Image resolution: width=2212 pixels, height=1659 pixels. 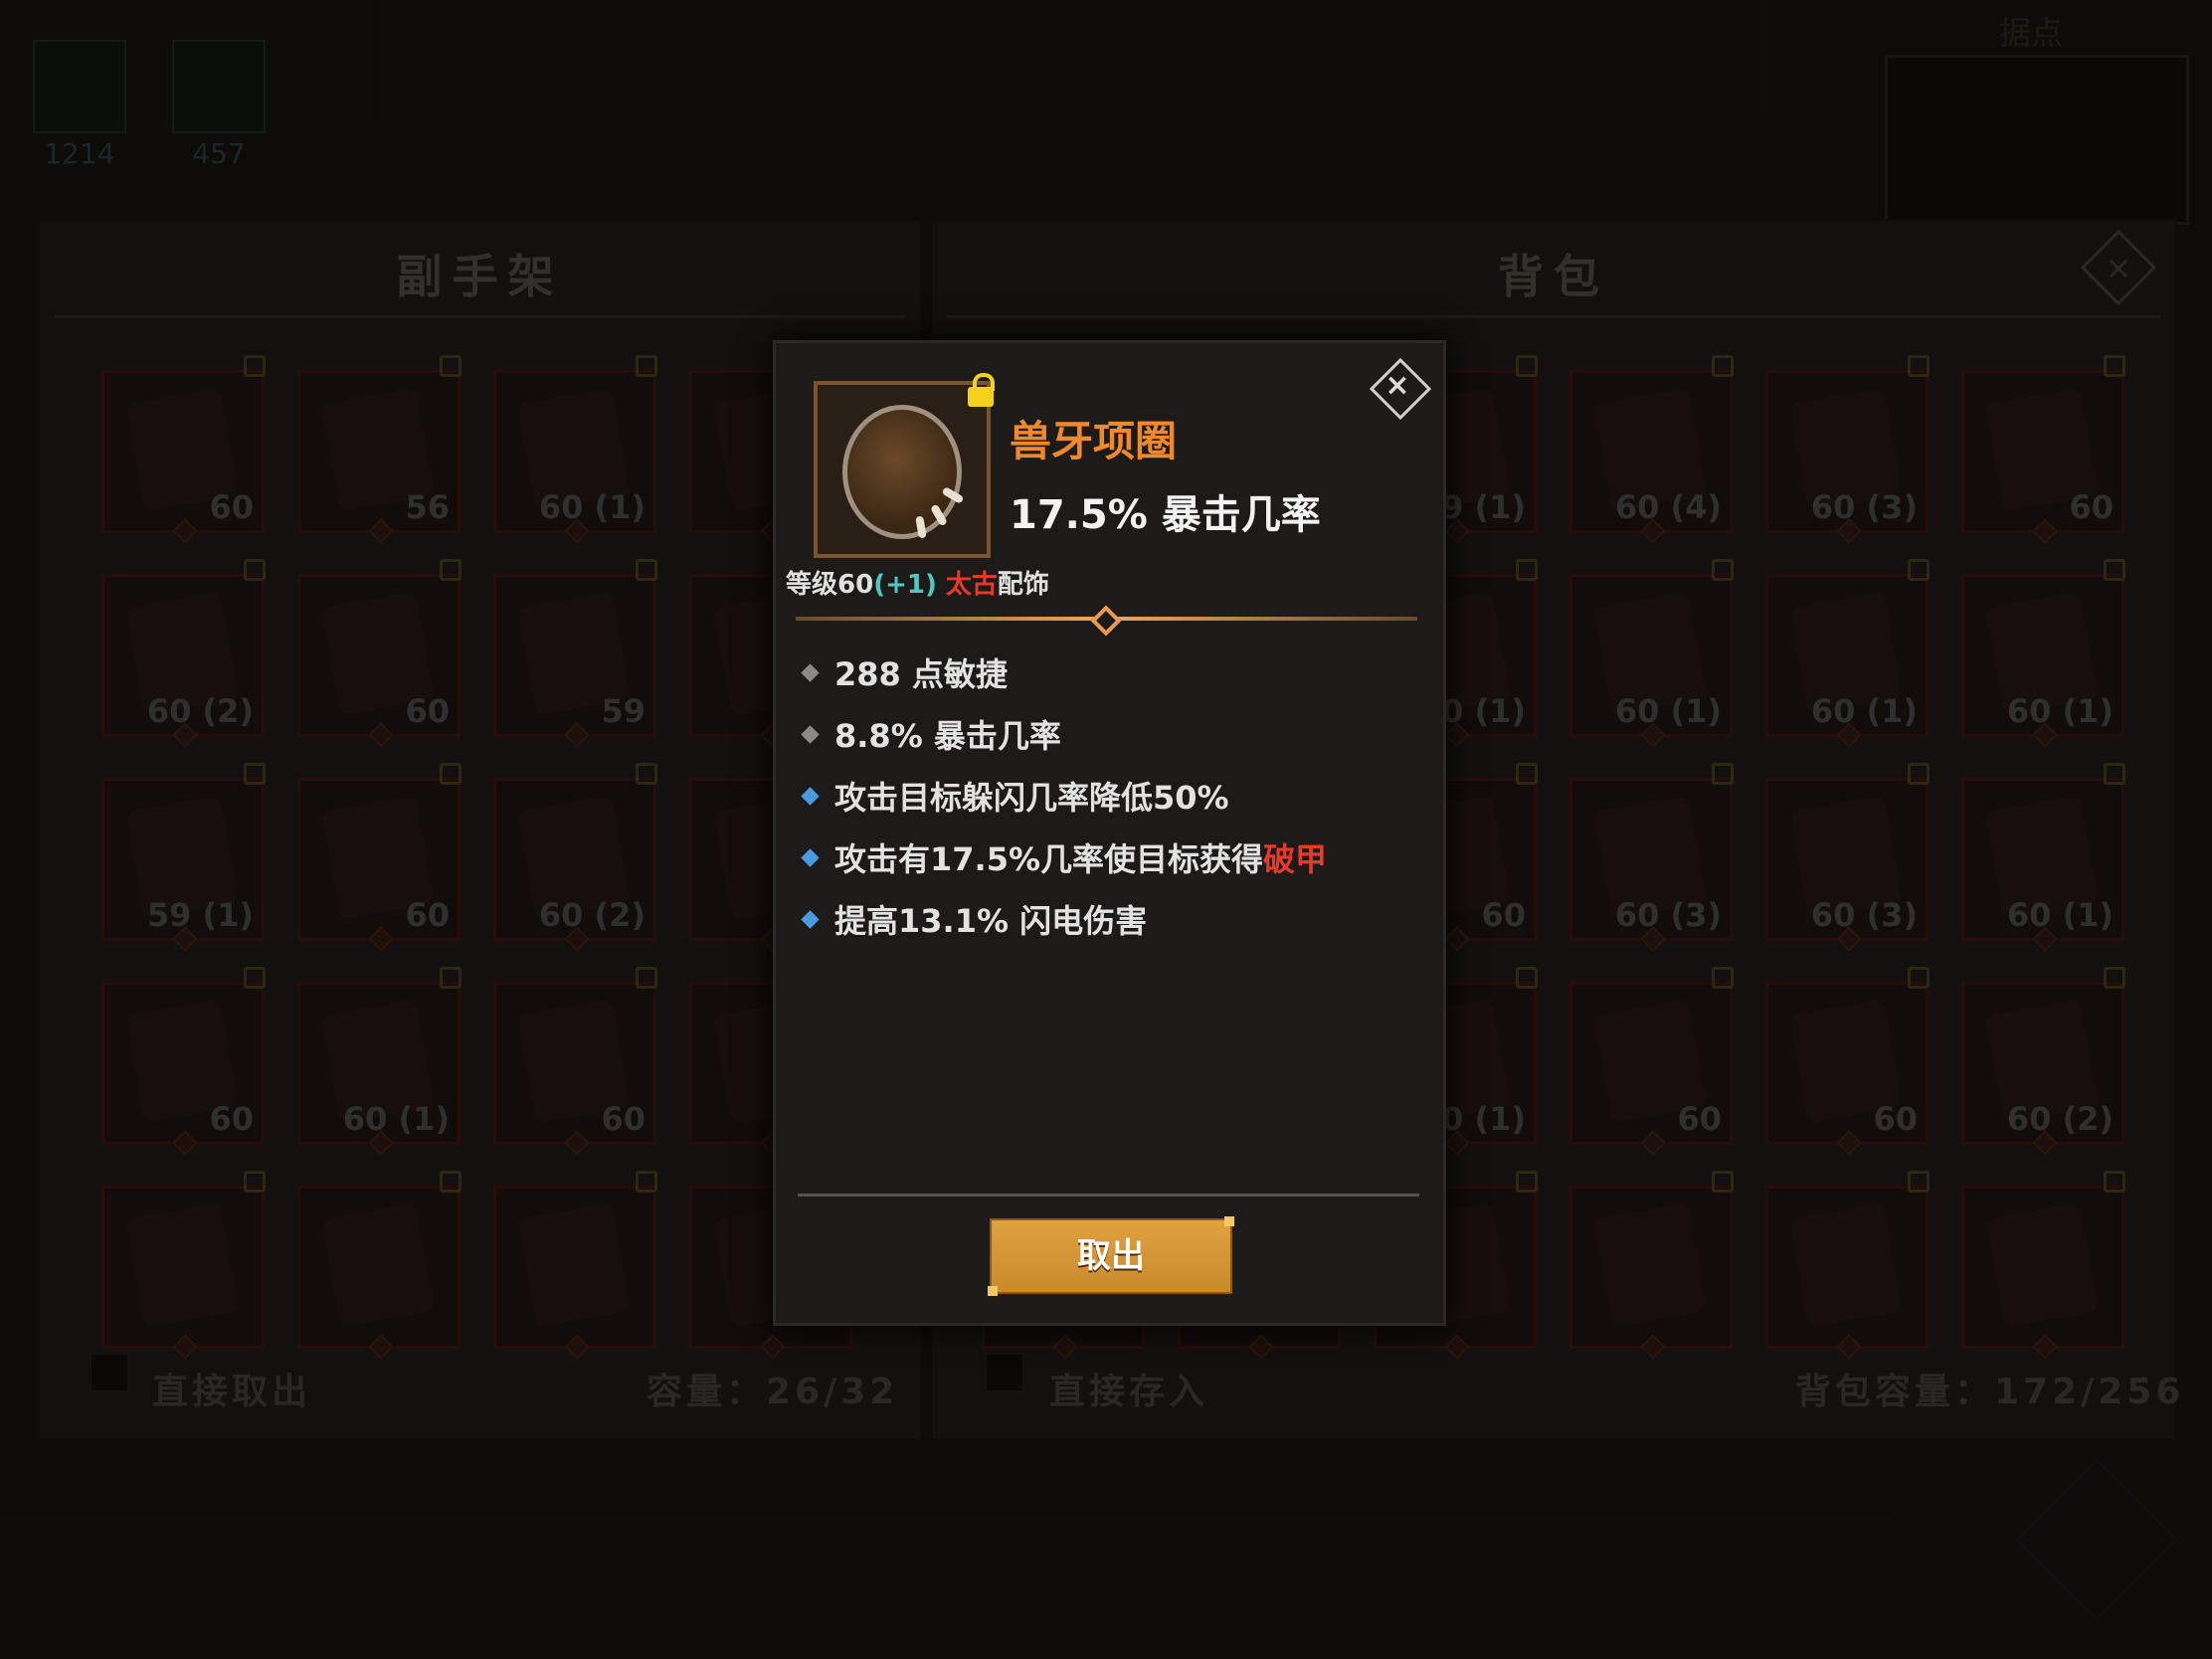 I want to click on item-slot-type: 配饰, so click(x=1023, y=585).